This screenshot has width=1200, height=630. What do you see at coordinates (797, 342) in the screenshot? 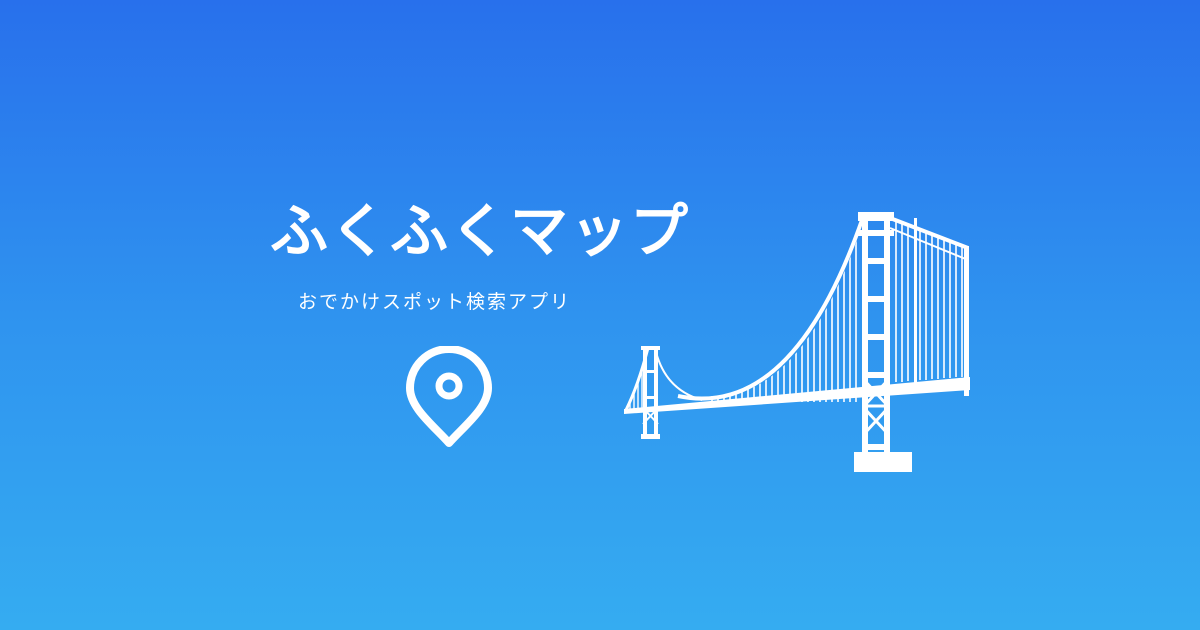
I see `suspension-bridge-icon` at bounding box center [797, 342].